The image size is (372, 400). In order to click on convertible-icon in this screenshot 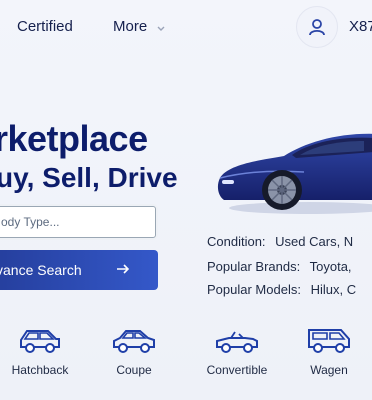, I will do `click(237, 342)`.